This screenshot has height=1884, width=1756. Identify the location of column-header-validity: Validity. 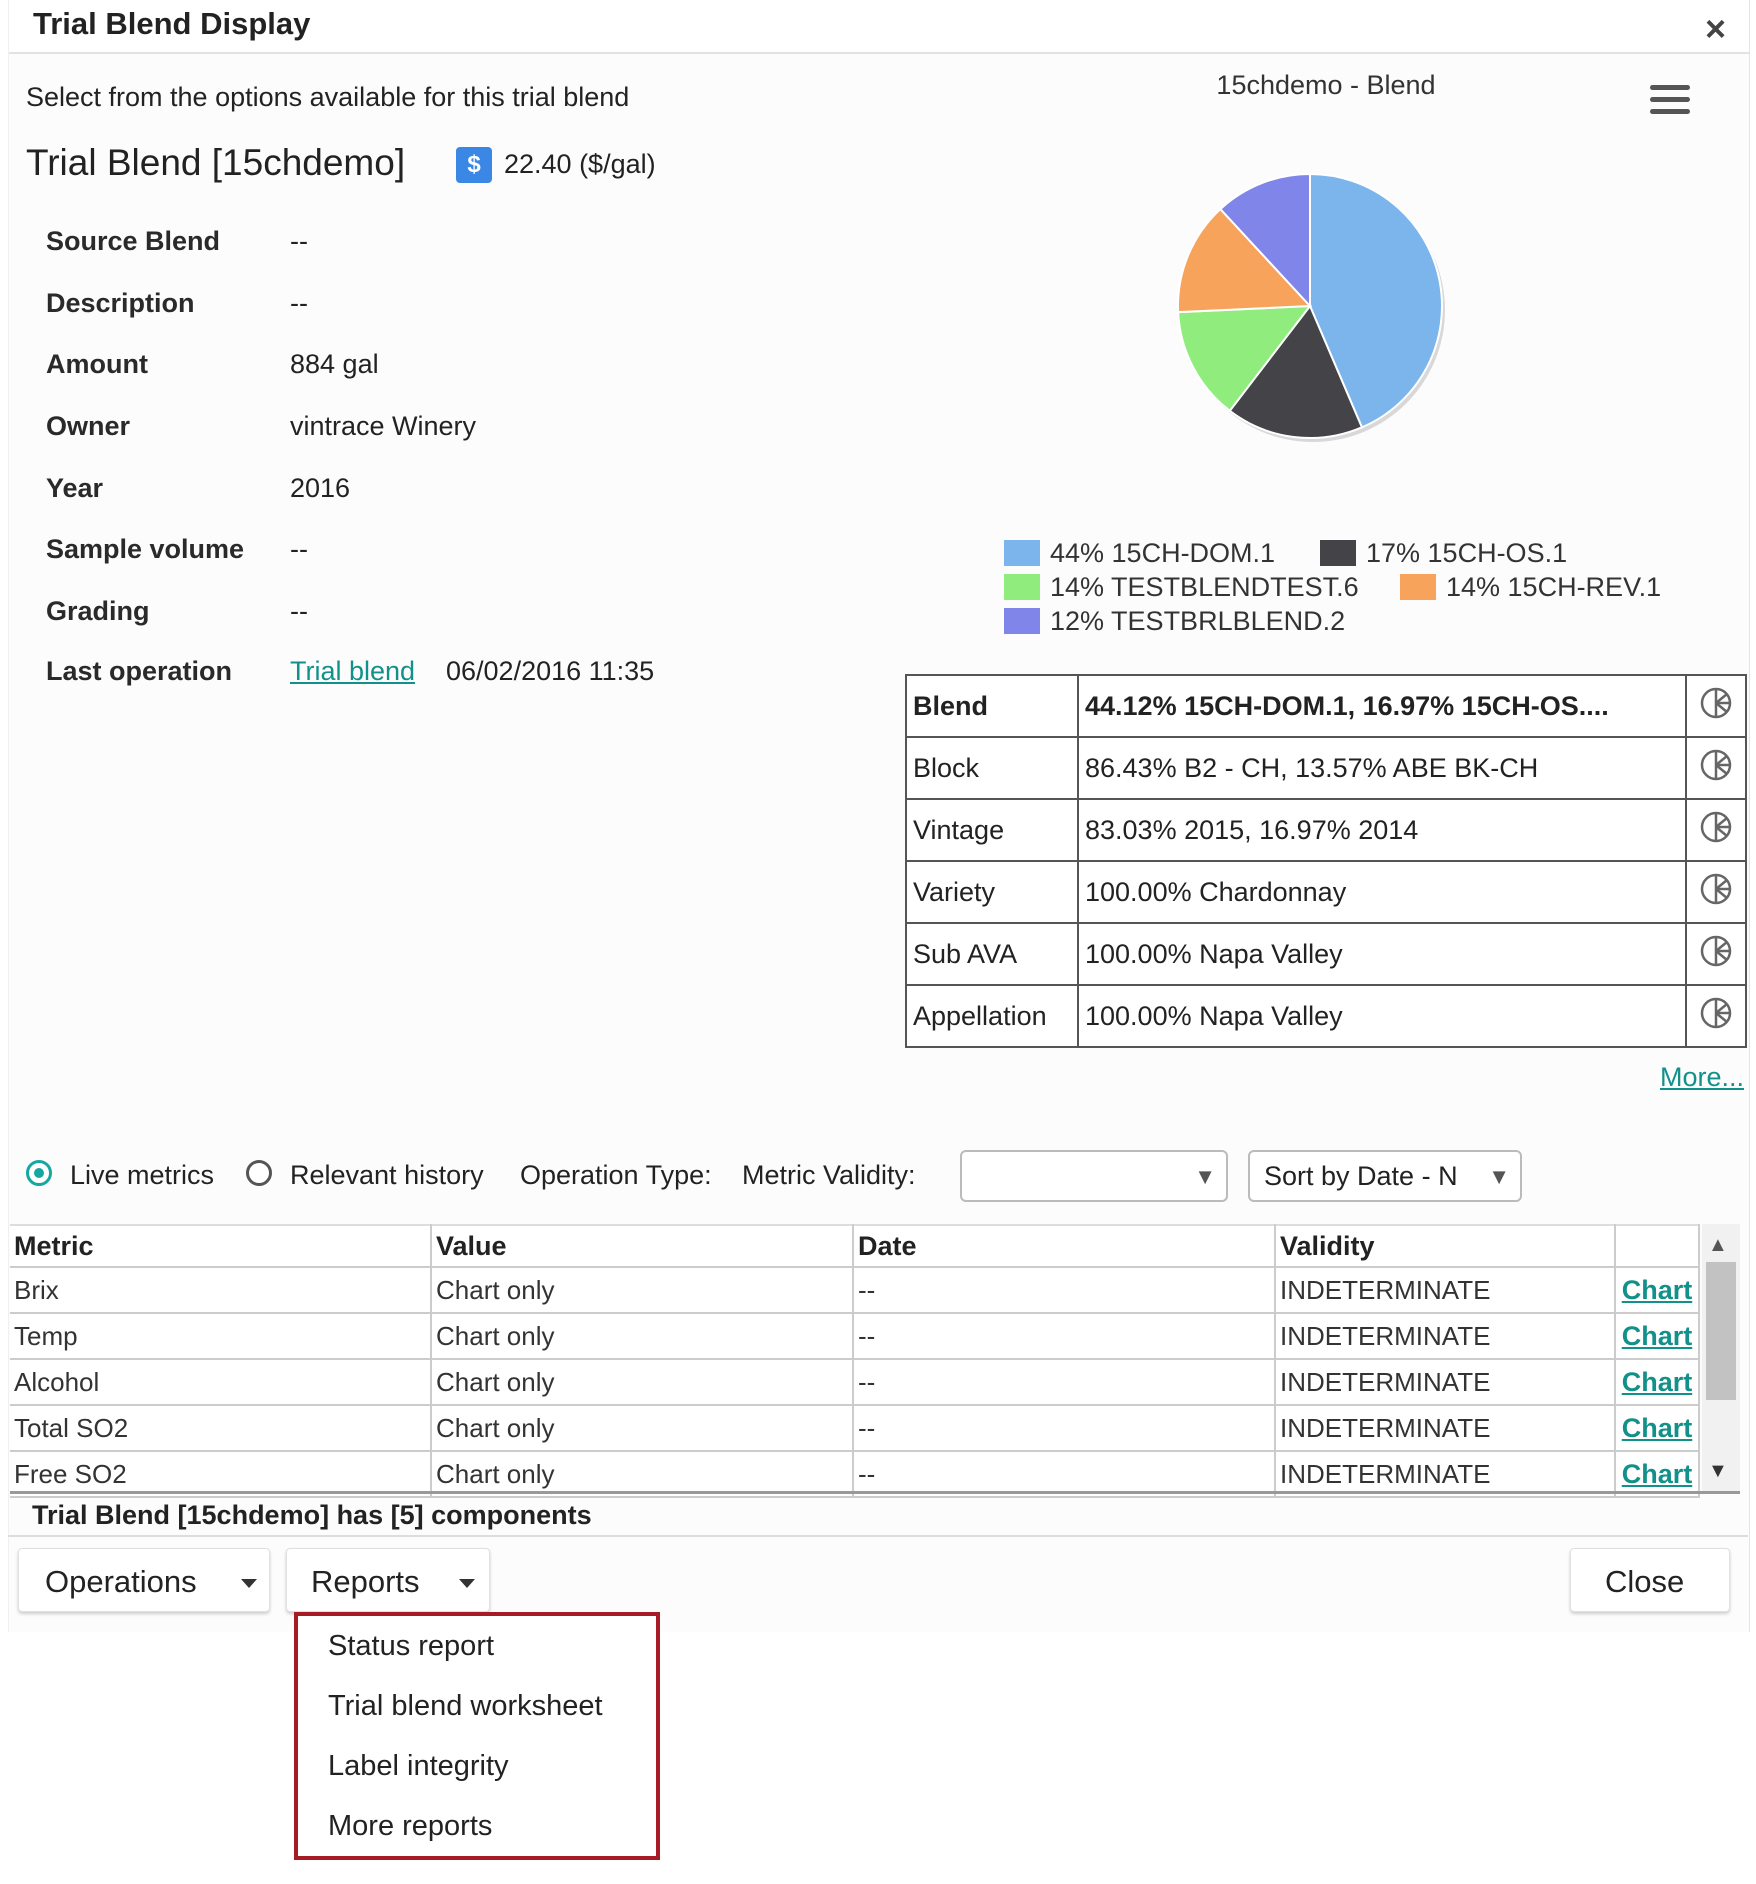
(1445, 1246).